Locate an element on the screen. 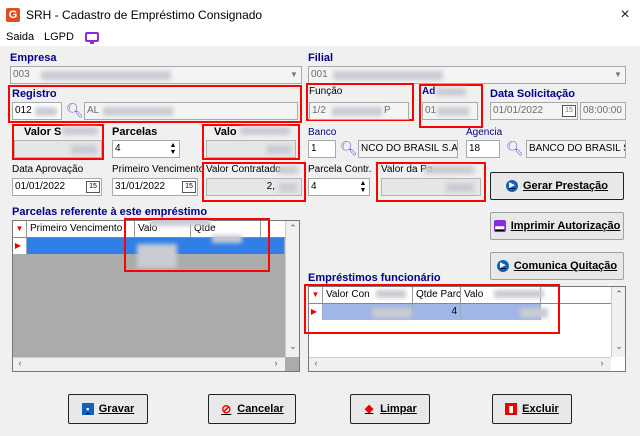  valor-field is located at coordinates (251, 149).